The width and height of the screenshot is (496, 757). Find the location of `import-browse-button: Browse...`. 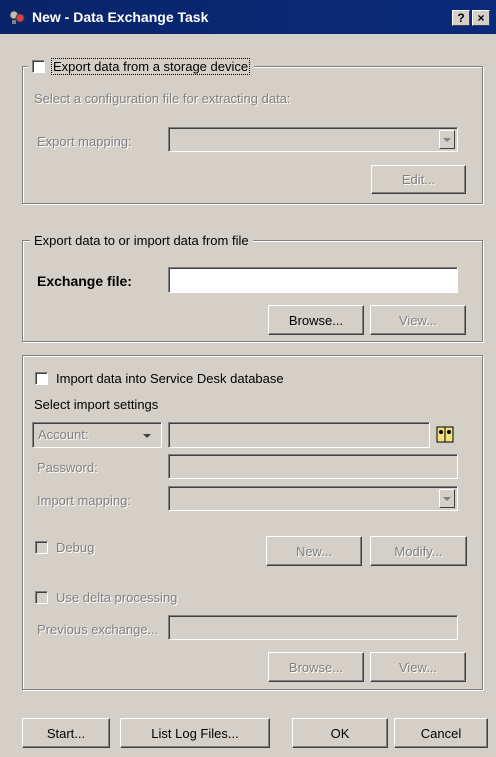

import-browse-button: Browse... is located at coordinates (316, 667).